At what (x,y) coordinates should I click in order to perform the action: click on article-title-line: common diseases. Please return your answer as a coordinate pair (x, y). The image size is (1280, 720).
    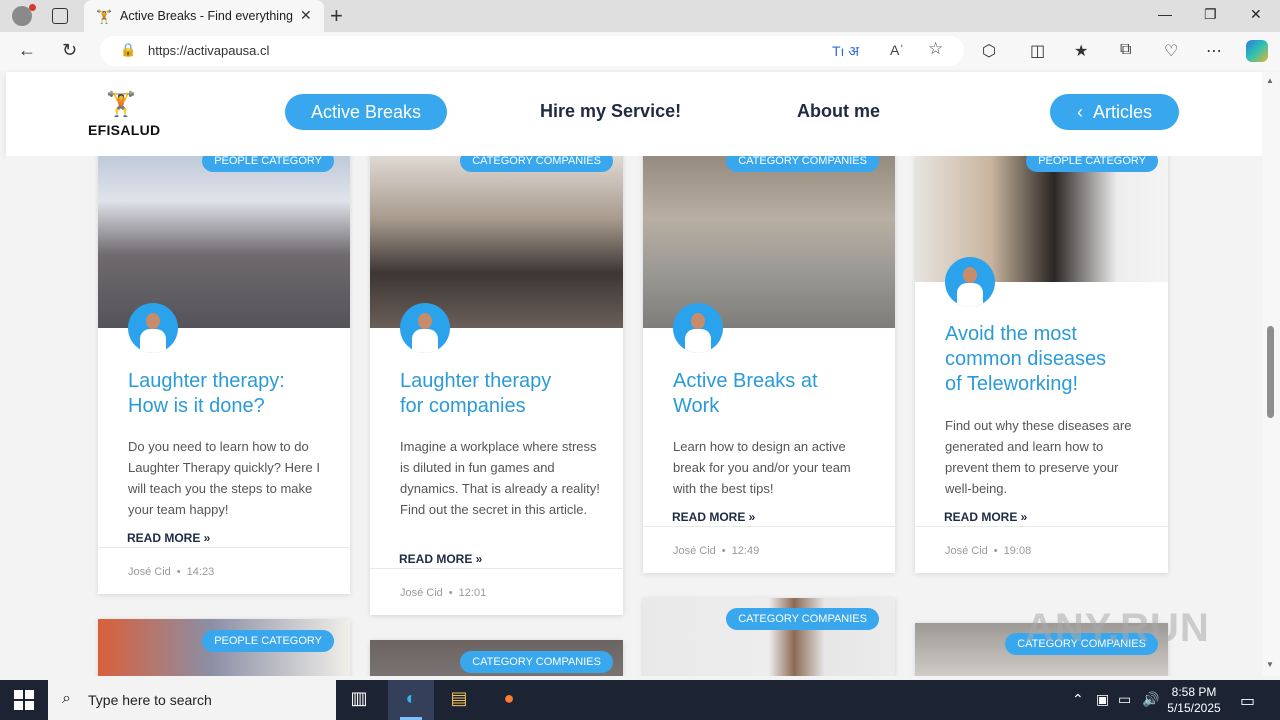
    Looking at the image, I should click on (1026, 359).